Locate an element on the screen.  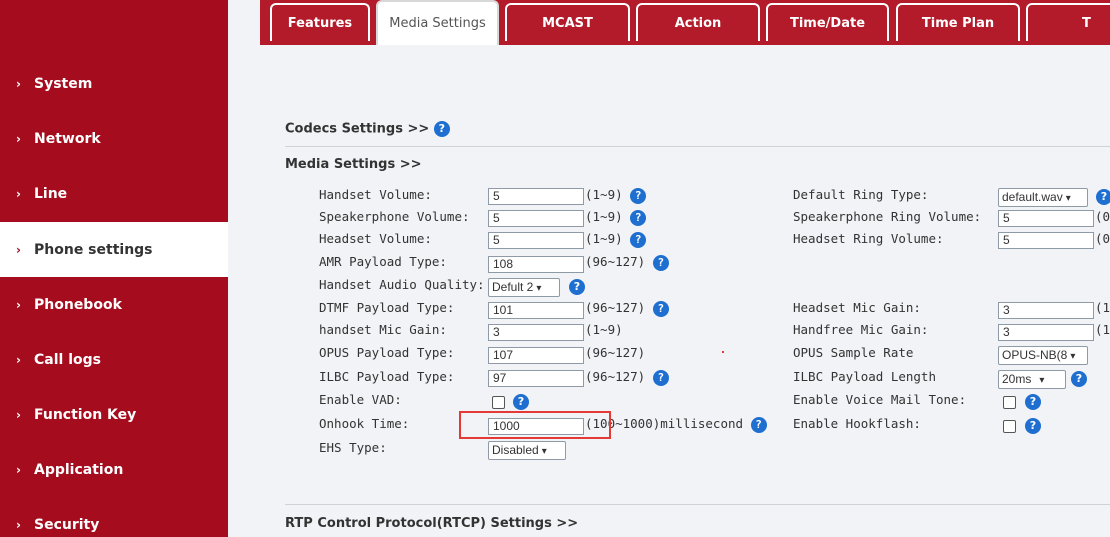
onhook-time-range: (100~1000)millisecond ? is located at coordinates (676, 424).